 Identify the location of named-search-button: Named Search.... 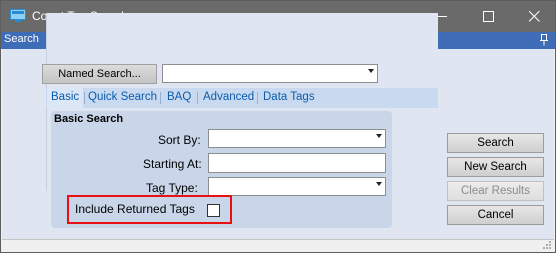
(99, 74).